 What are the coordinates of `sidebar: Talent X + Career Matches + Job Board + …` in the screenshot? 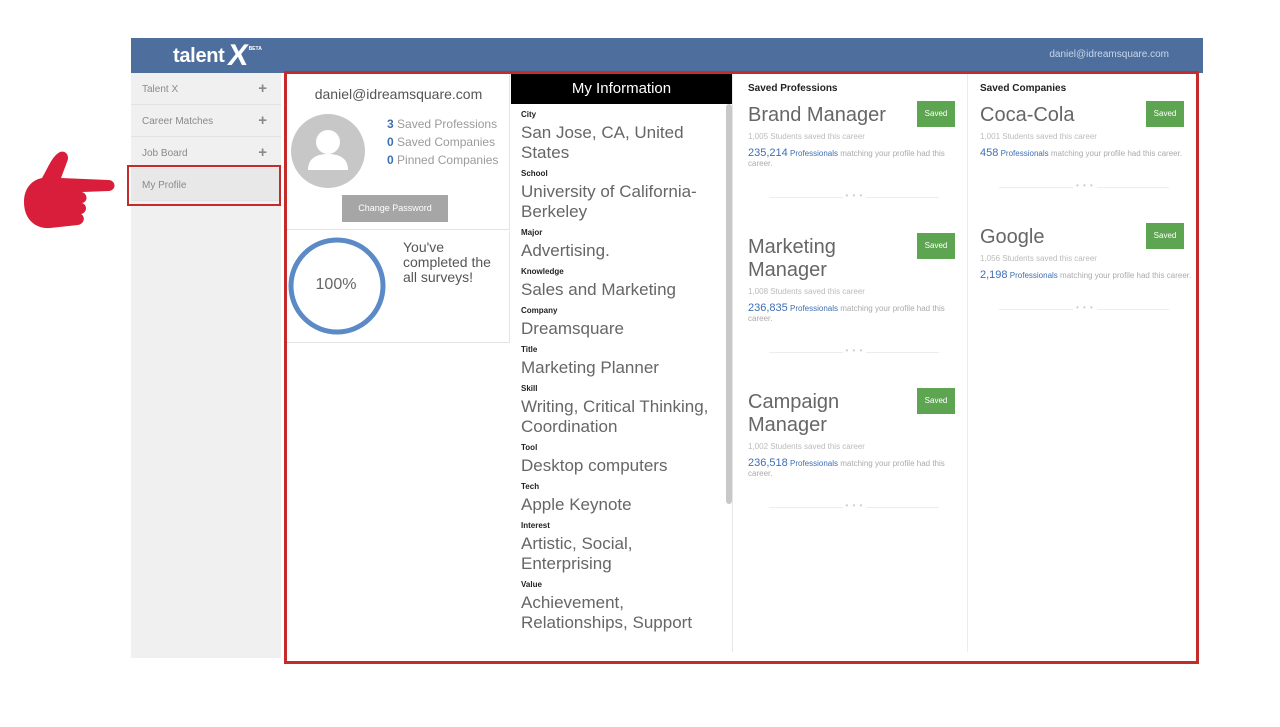 It's located at (206, 365).